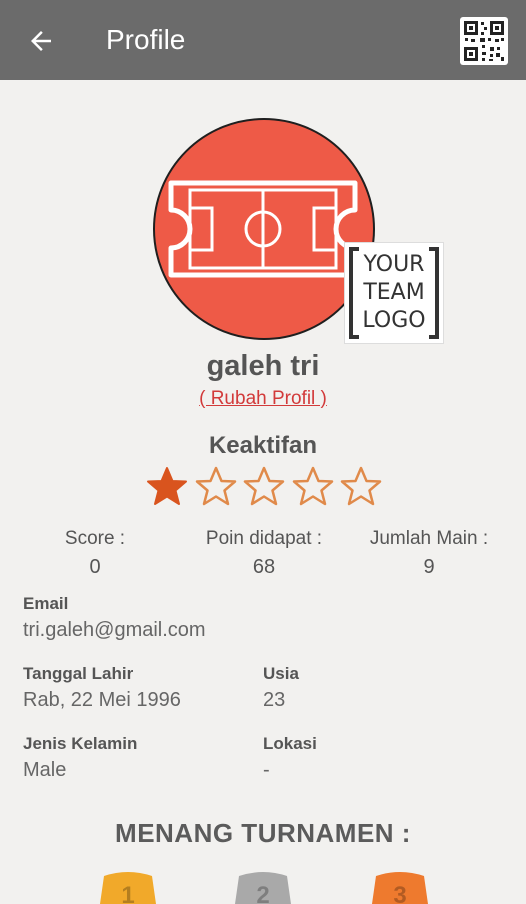  I want to click on gender-label: Jenis Kelamin, so click(80, 743).